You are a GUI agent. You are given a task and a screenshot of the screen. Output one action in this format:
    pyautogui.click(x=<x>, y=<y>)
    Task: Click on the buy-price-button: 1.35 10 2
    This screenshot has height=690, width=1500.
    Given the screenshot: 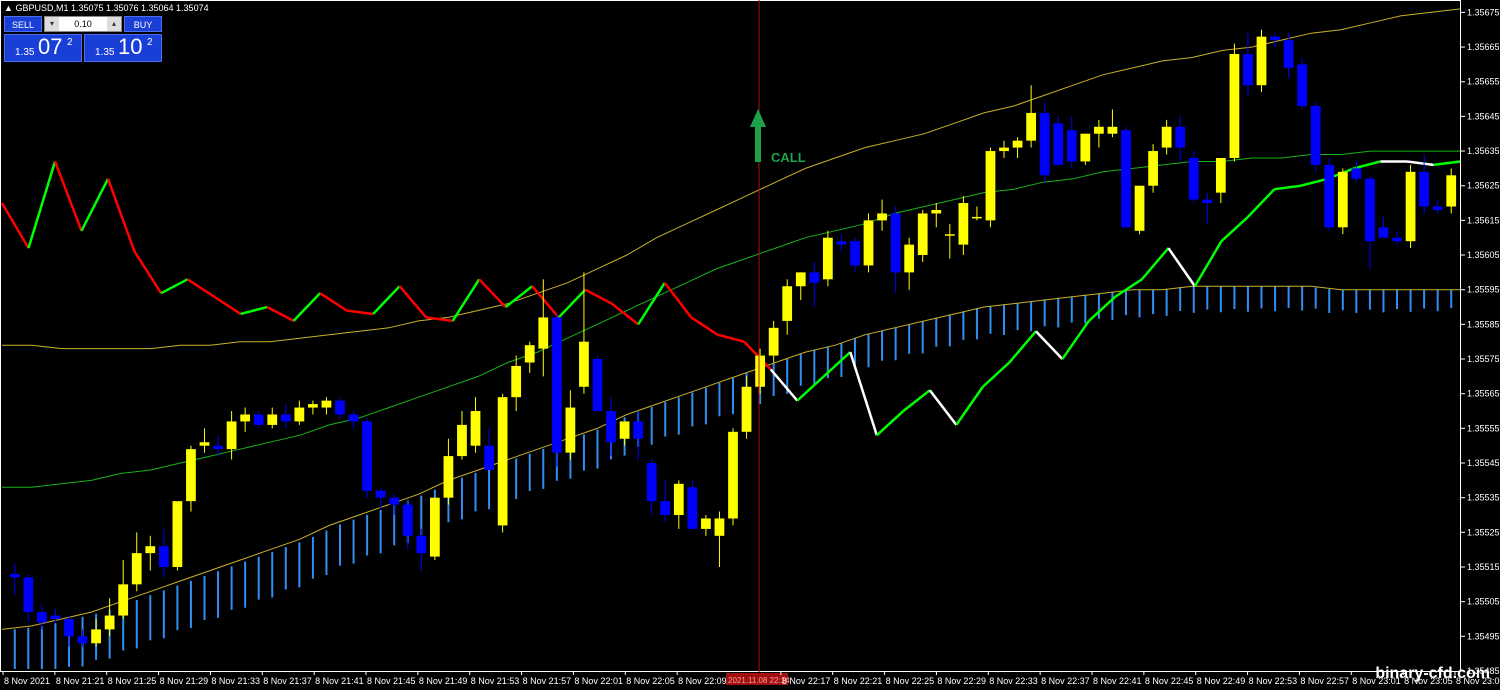 What is the action you would take?
    pyautogui.click(x=123, y=48)
    